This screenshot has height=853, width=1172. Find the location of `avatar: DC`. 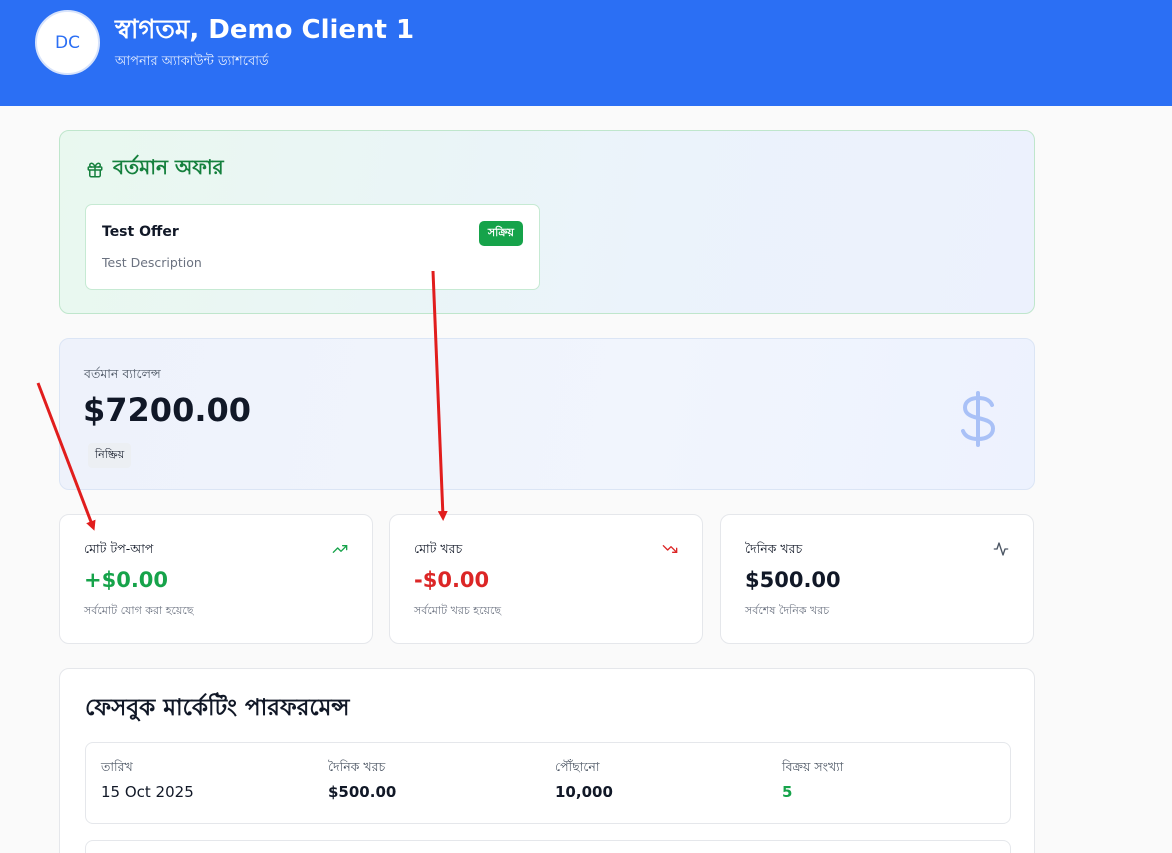

avatar: DC is located at coordinates (67, 42).